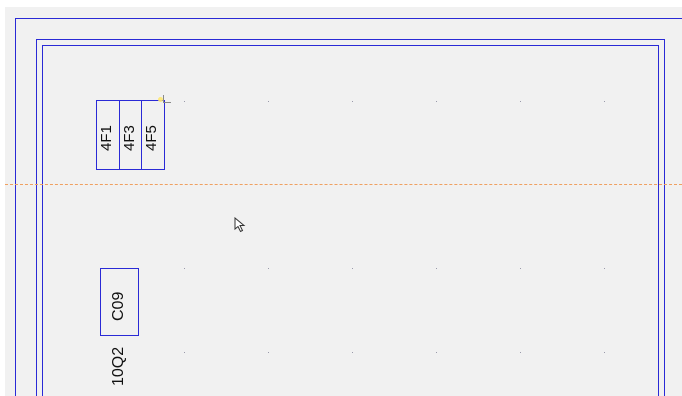  I want to click on component-10q2-label: 10Q2, so click(118, 366).